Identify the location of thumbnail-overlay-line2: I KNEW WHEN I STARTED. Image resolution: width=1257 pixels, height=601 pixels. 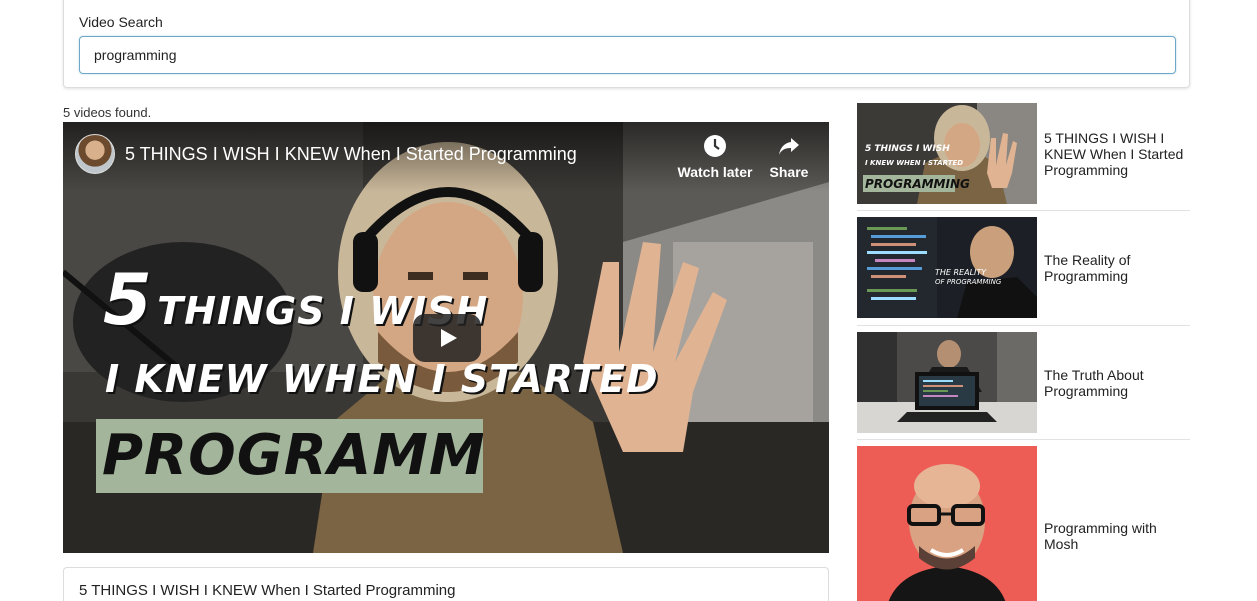
(382, 379).